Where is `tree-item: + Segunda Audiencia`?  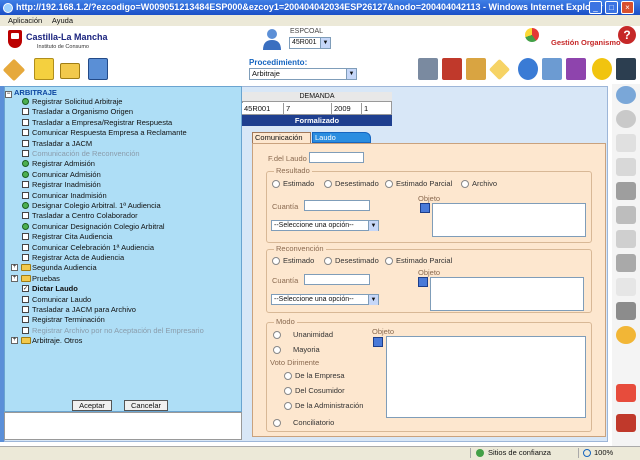 tree-item: + Segunda Audiencia is located at coordinates (122, 268).